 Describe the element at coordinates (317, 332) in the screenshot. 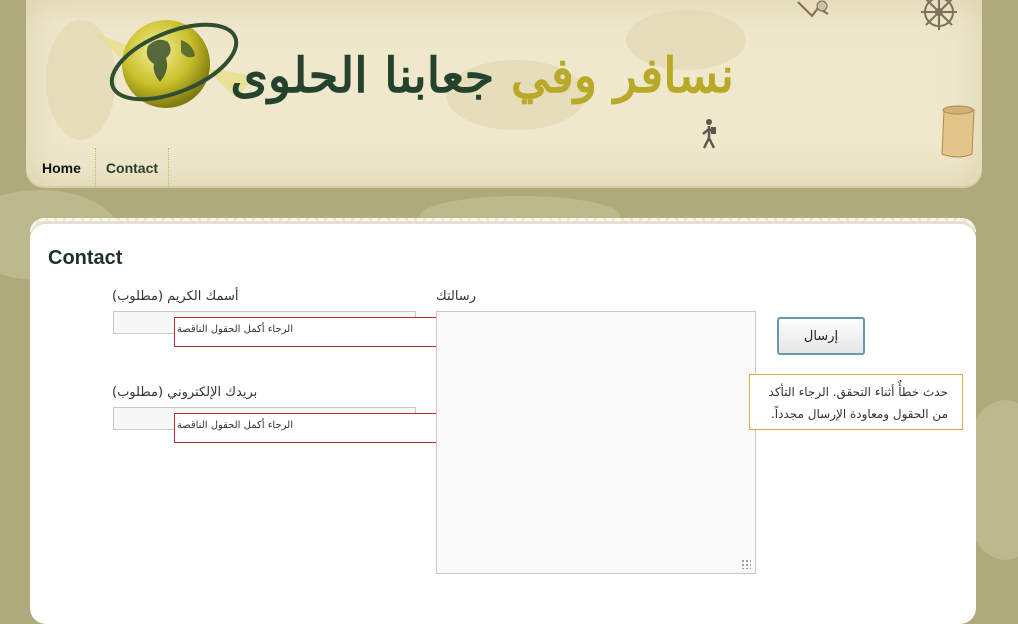

I see `name-error-tooltip: الرجاء أكمل الحقول الناقصة` at that location.